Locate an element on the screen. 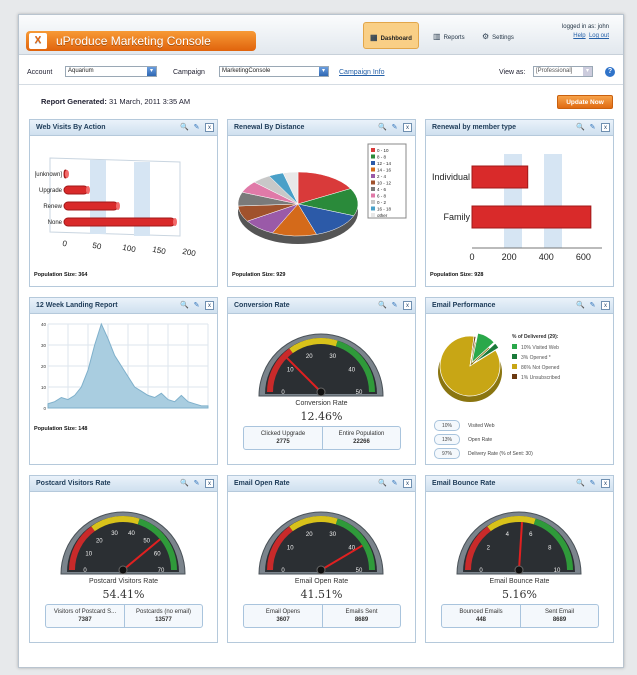  stat-cell: Clicked Upgrade 2775 is located at coordinates (283, 438).